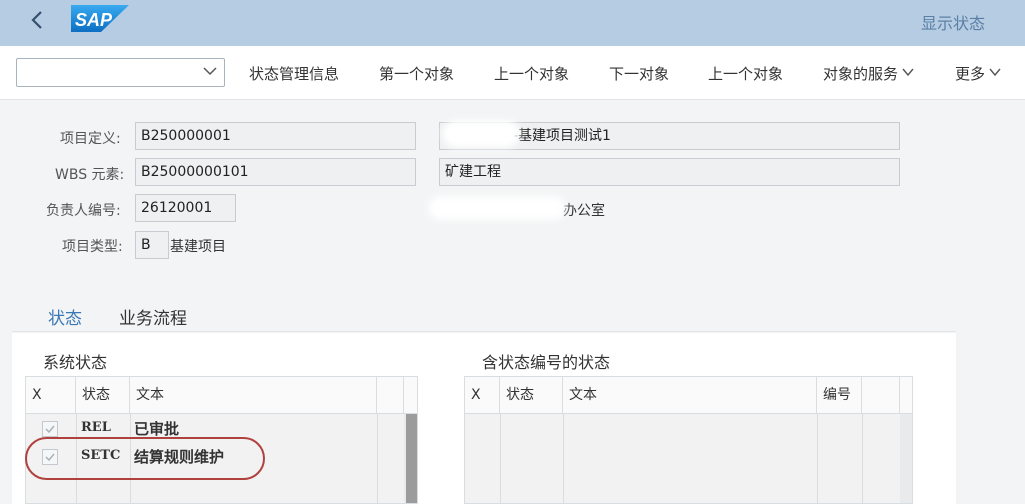  What do you see at coordinates (669, 172) in the screenshot?
I see `wbs-desc-field: 矿建工程` at bounding box center [669, 172].